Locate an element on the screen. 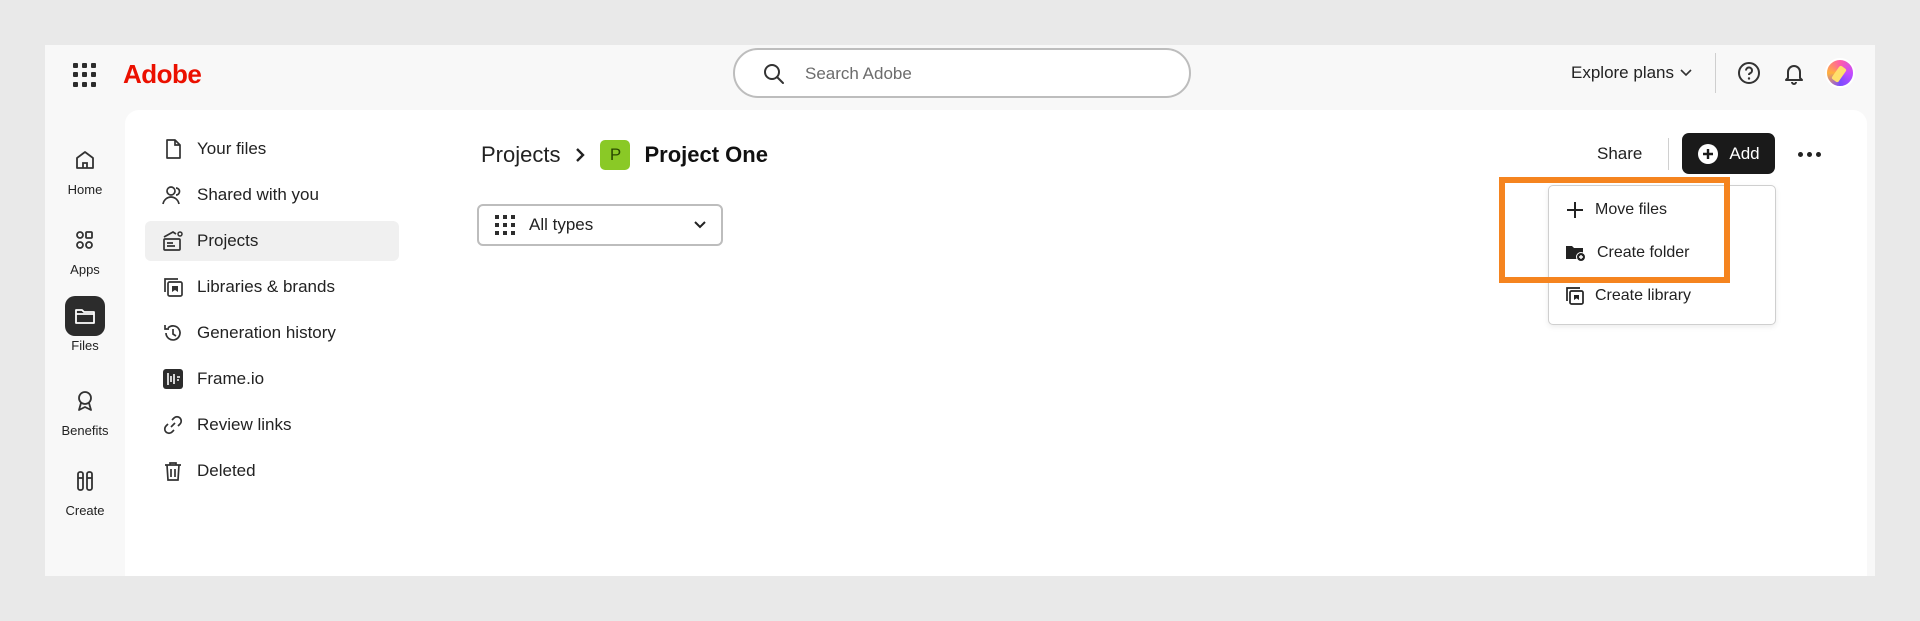 The width and height of the screenshot is (1920, 621). nav-item-libraries: Libraries & brands is located at coordinates (272, 287).